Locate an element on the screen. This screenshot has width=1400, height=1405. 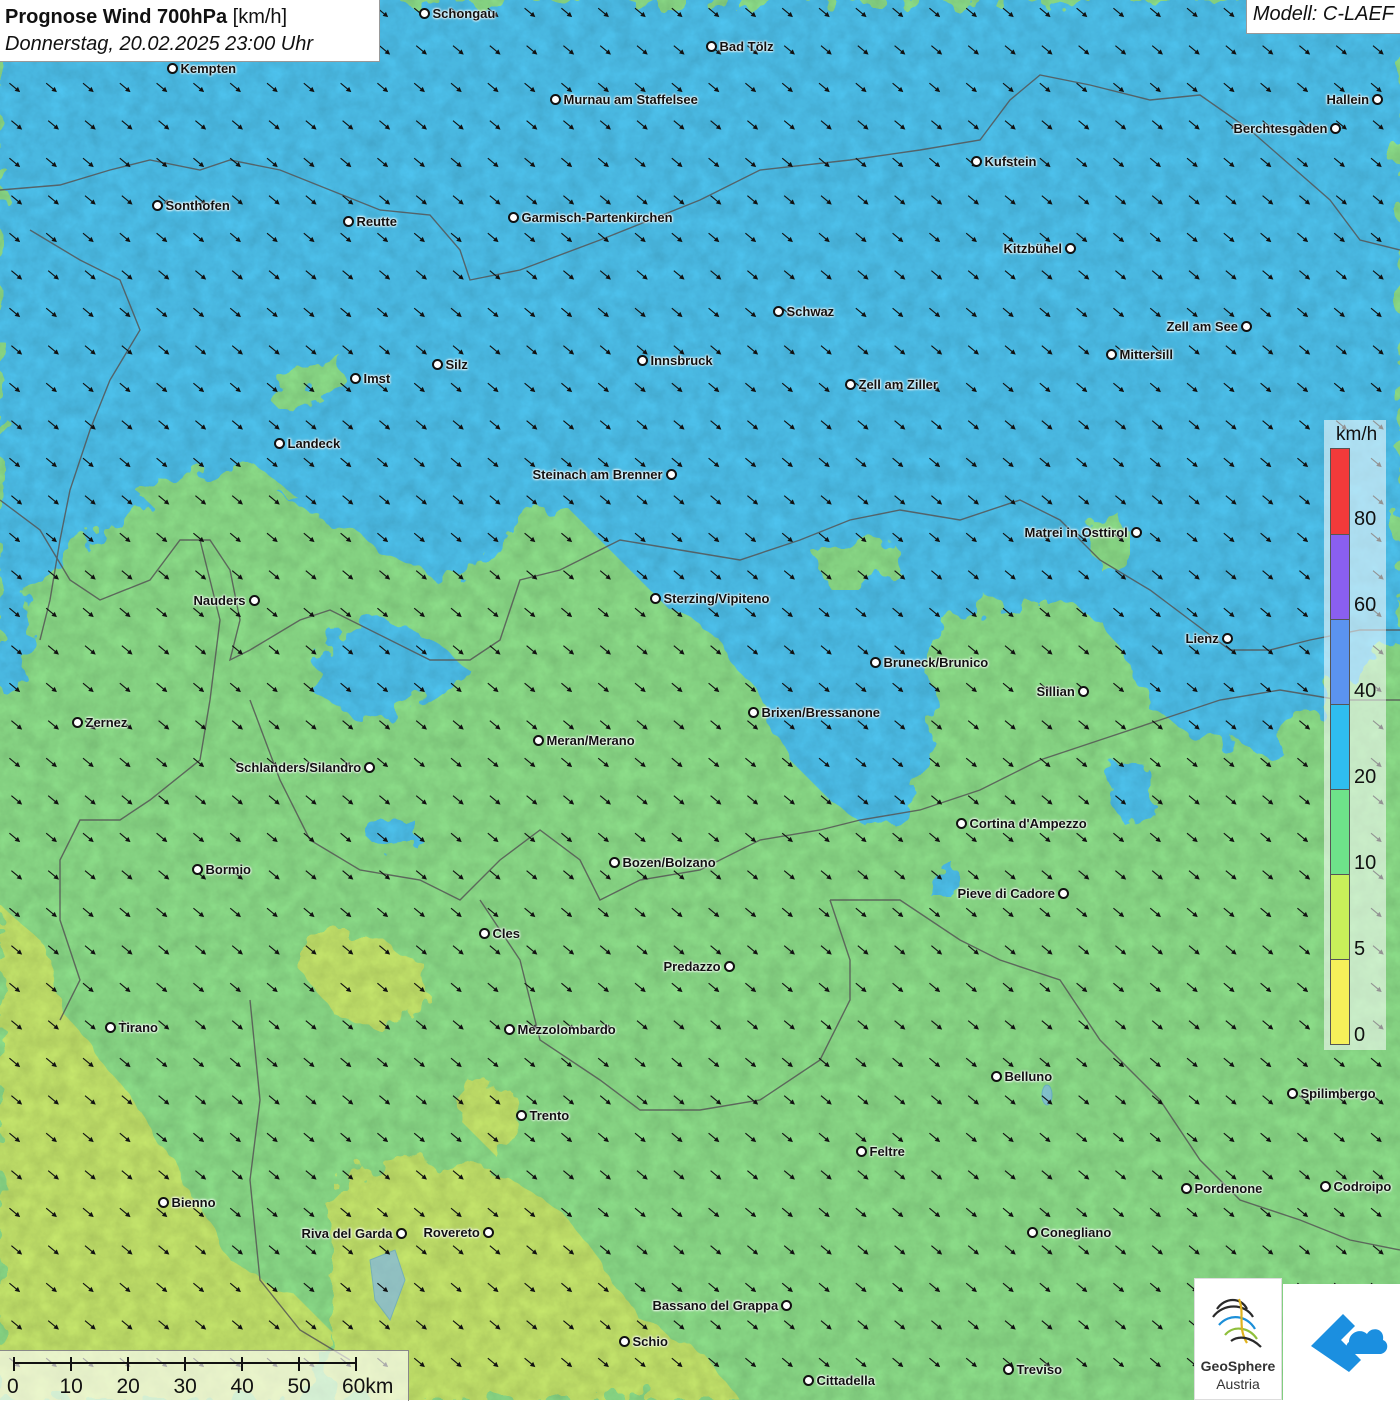
app-logo is located at coordinates (1341, 1342).